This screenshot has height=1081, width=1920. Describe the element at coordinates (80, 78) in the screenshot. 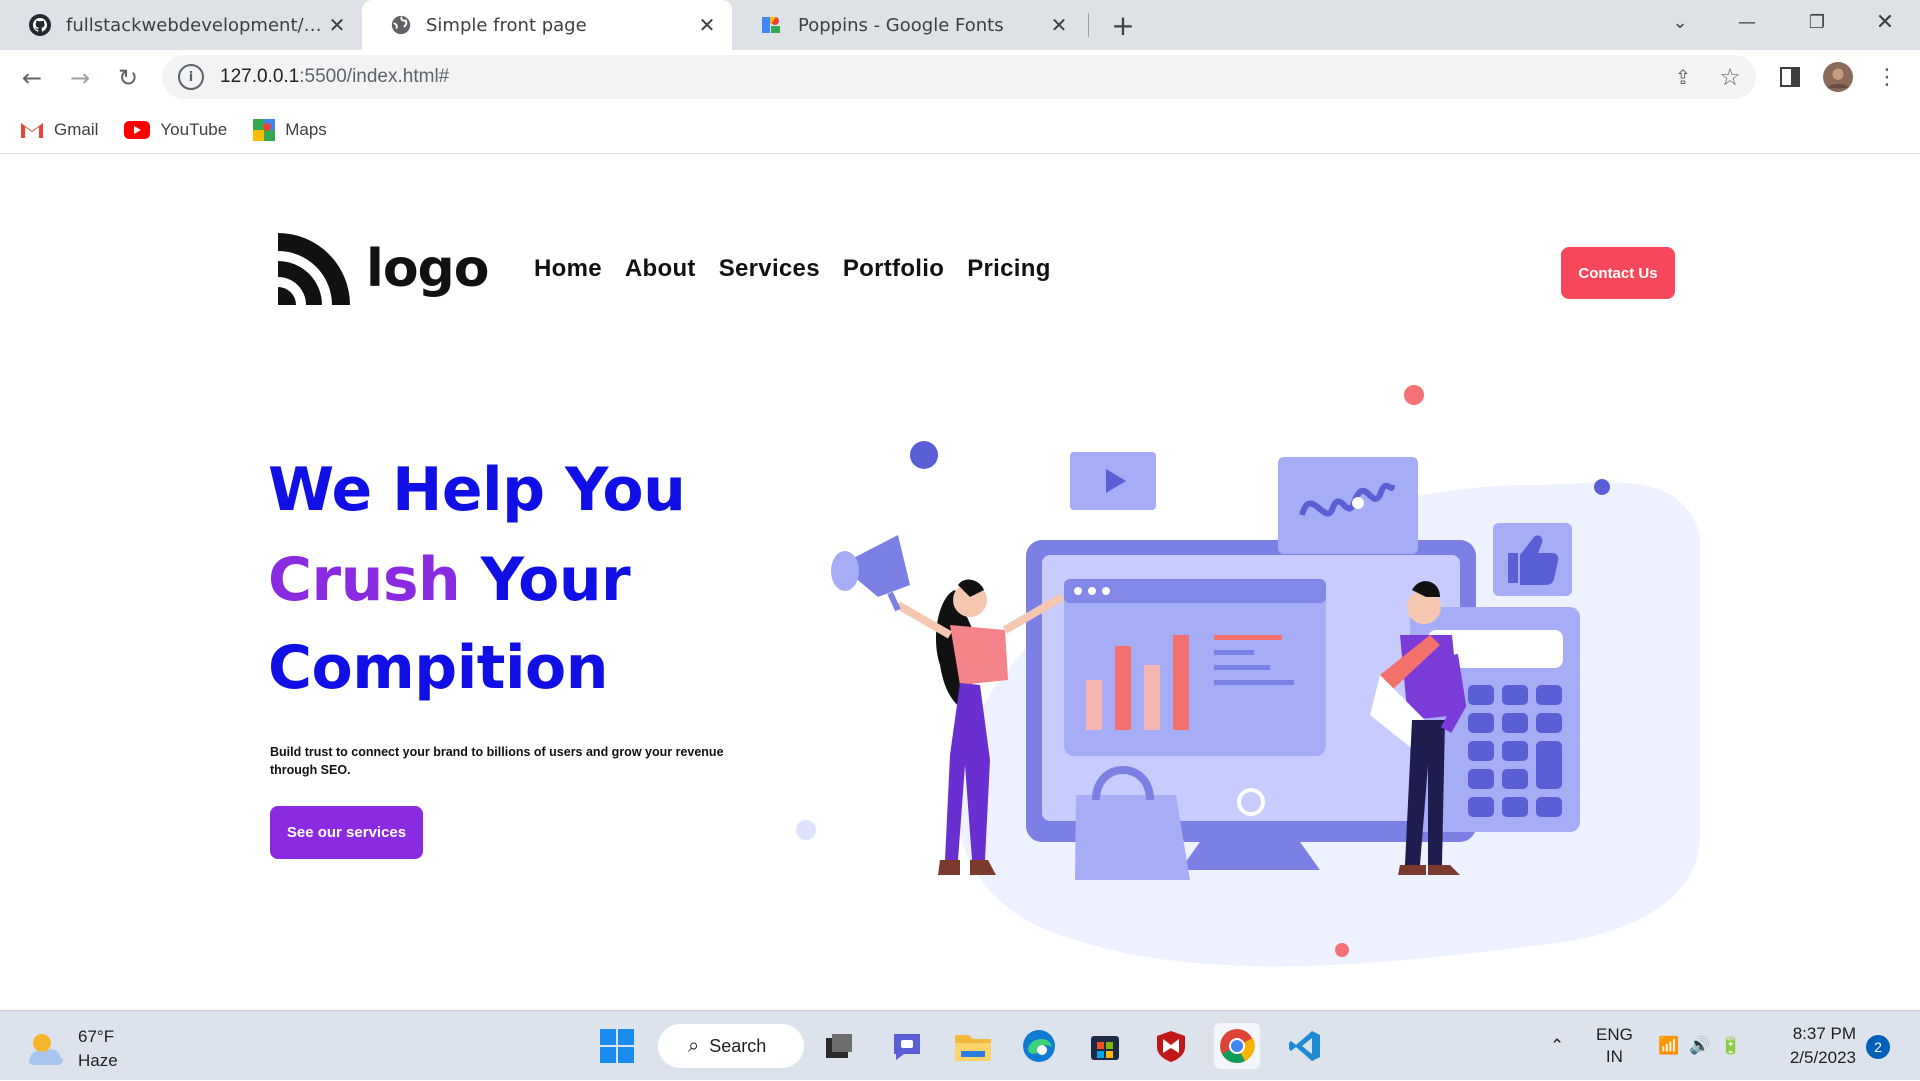

I see `forward-button: →` at that location.